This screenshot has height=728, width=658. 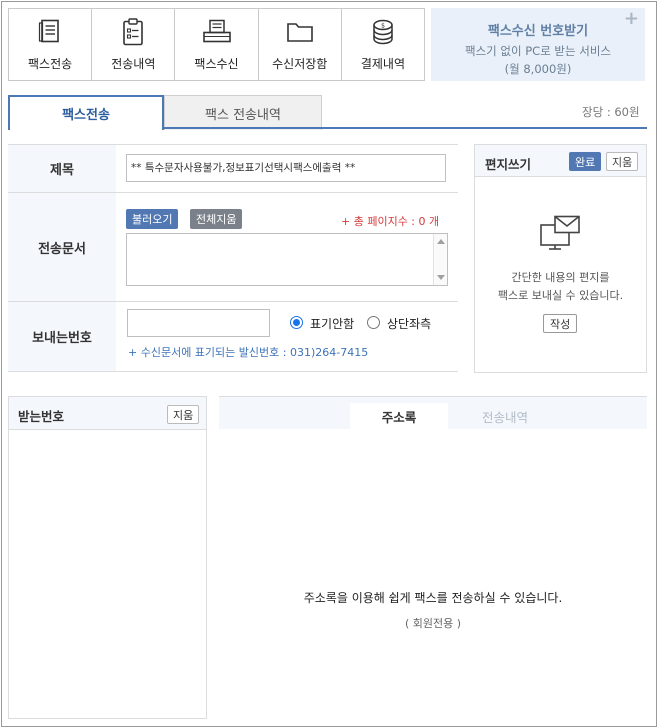 I want to click on top-menu: 팩스전송 전송내역 팩스수신 수신저장함 $ 결제내역, so click(x=216, y=44).